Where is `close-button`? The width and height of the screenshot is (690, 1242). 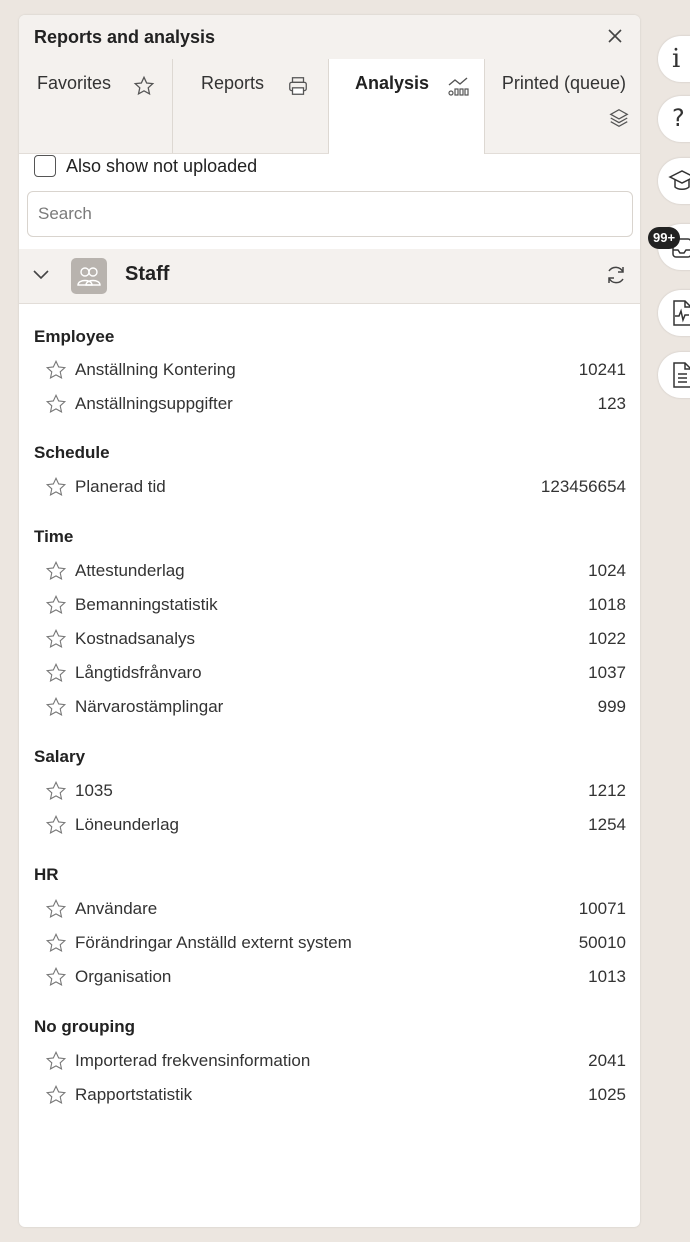 close-button is located at coordinates (615, 36).